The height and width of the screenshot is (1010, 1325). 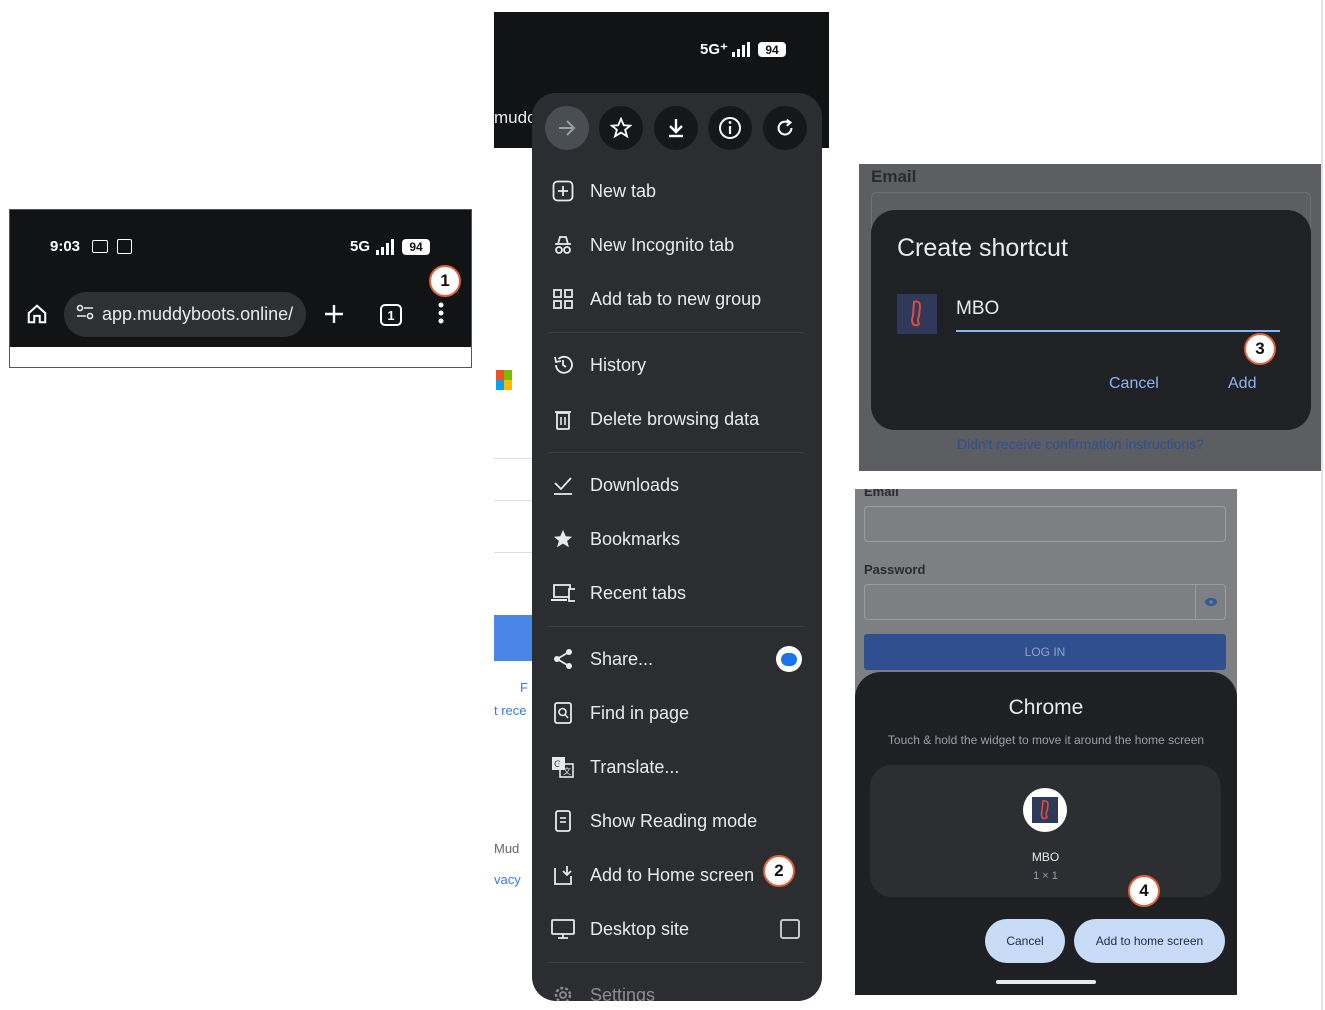 I want to click on forward-button, so click(x=567, y=128).